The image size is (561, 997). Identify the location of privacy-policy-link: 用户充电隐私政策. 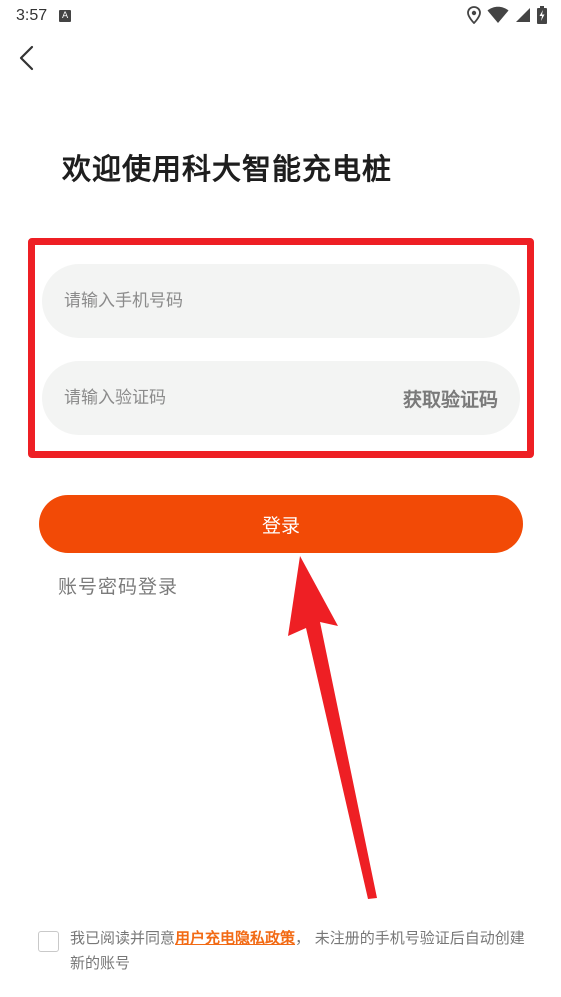
(235, 938).